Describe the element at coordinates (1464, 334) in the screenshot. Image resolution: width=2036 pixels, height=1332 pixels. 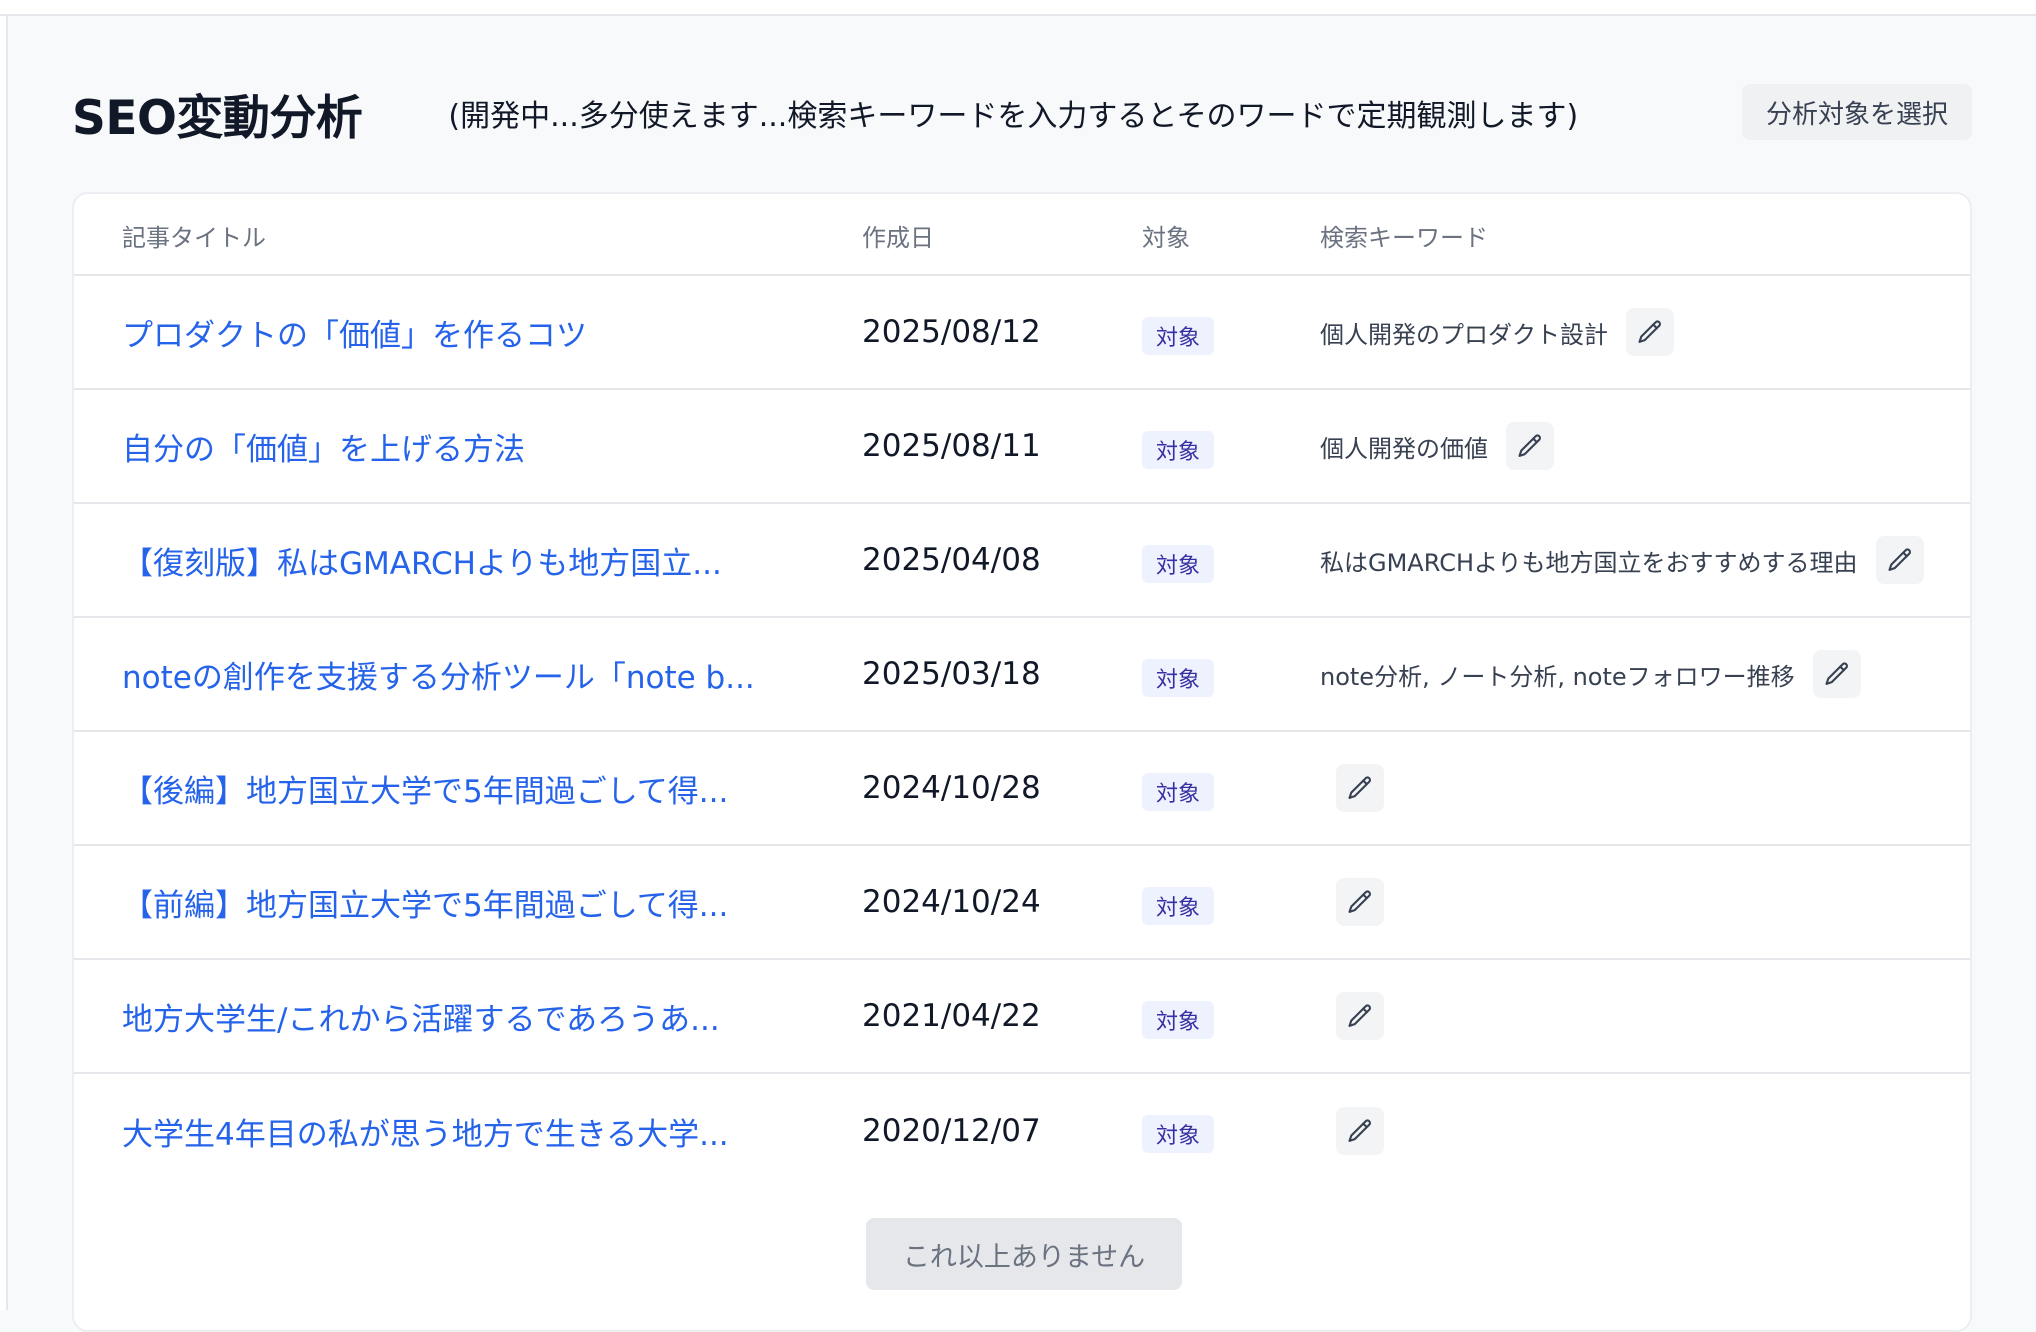
I see `search-keywords: 個人開発のプロダクト設計` at that location.